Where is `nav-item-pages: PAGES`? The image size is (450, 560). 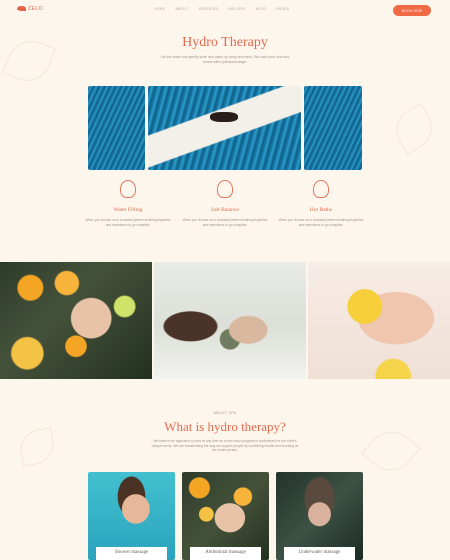
nav-item-pages: PAGES is located at coordinates (282, 9).